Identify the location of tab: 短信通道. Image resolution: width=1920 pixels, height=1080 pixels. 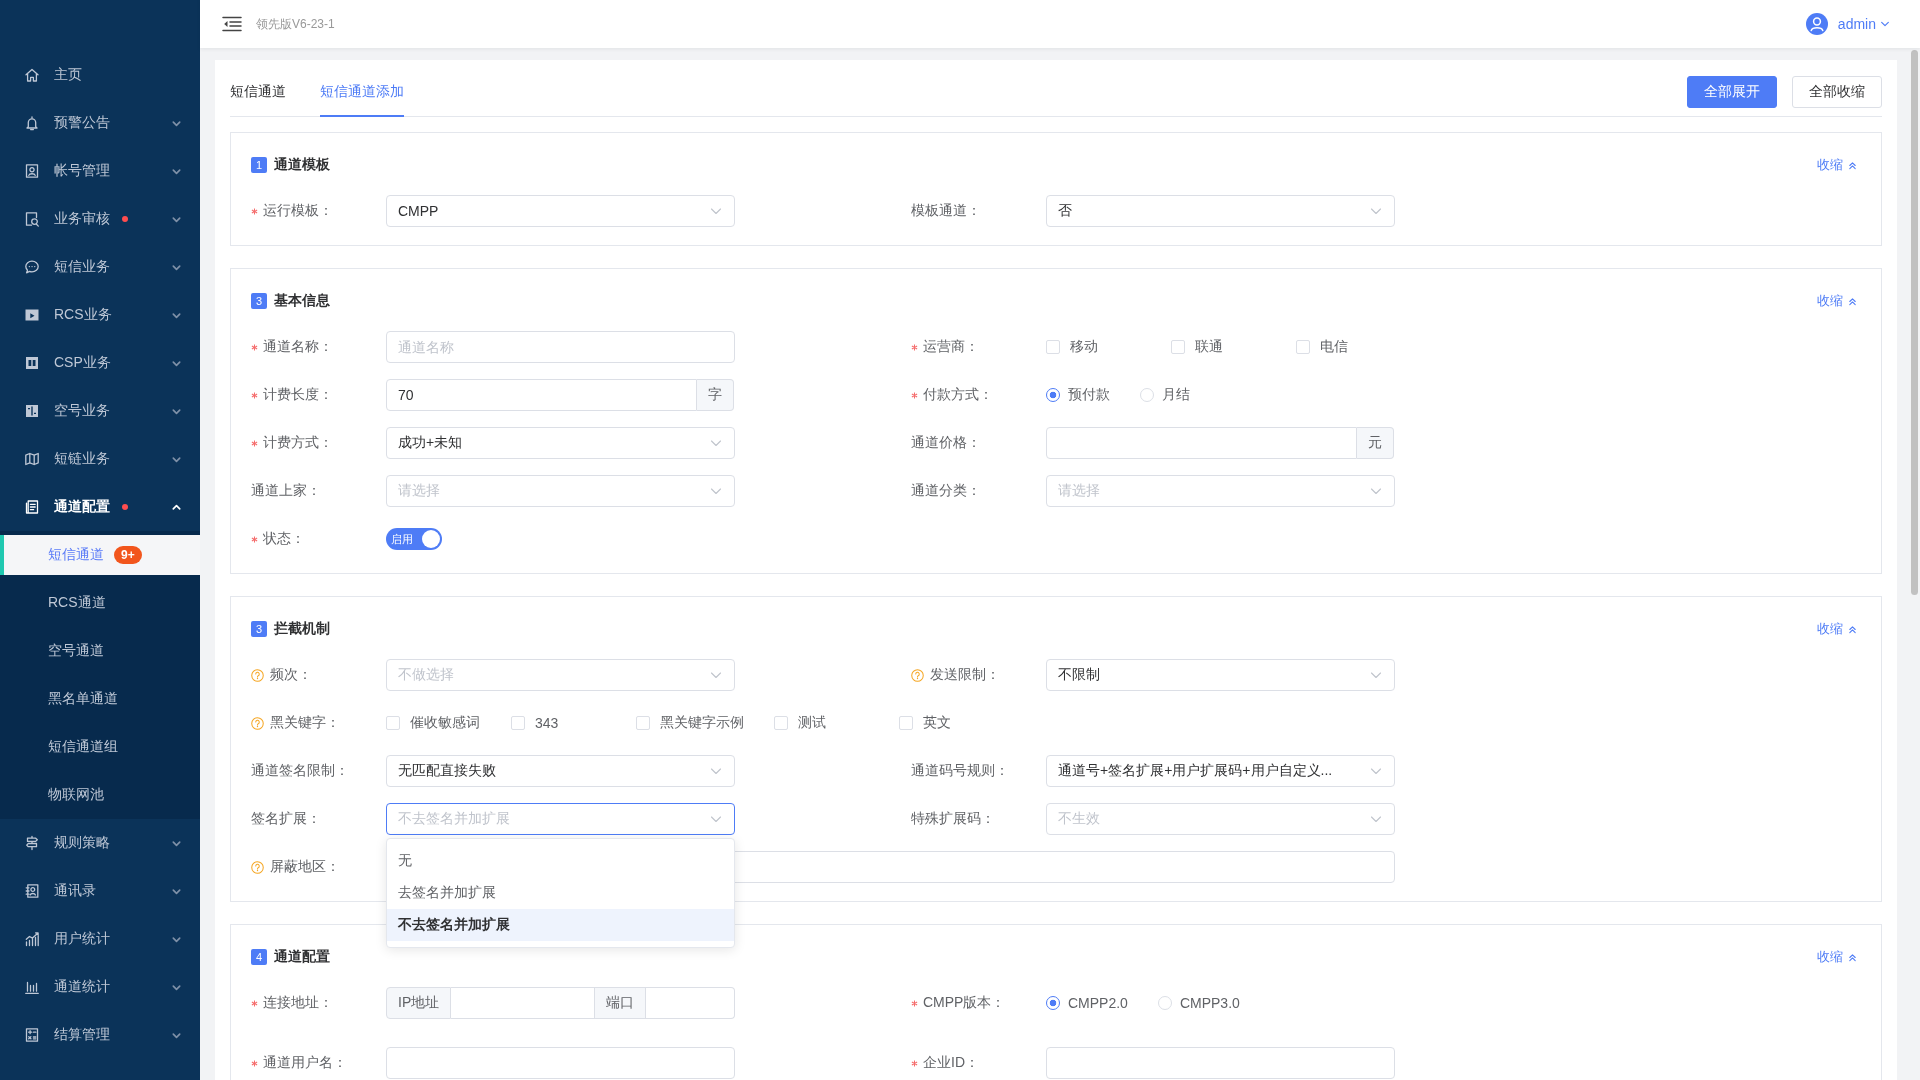
(258, 92).